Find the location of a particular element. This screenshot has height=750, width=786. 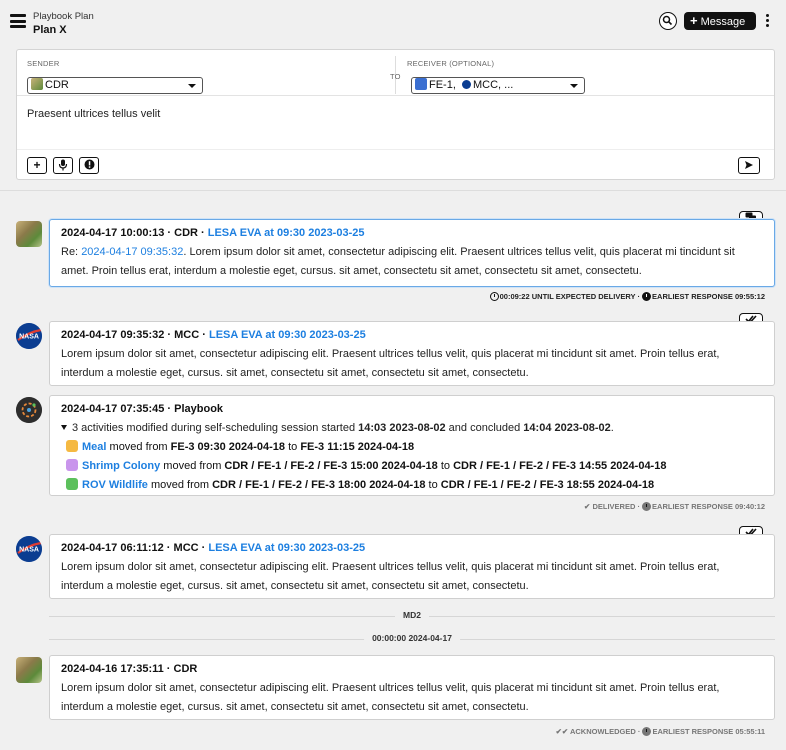

time-label: 00:00:00 2024-04-17 is located at coordinates (412, 638).